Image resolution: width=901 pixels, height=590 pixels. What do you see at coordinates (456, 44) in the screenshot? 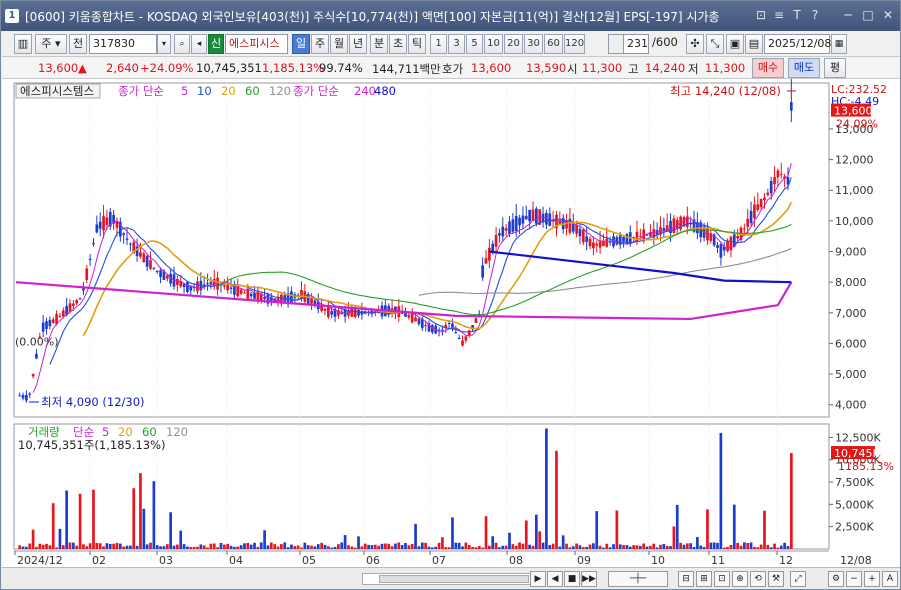
I see `interval-3: 3` at bounding box center [456, 44].